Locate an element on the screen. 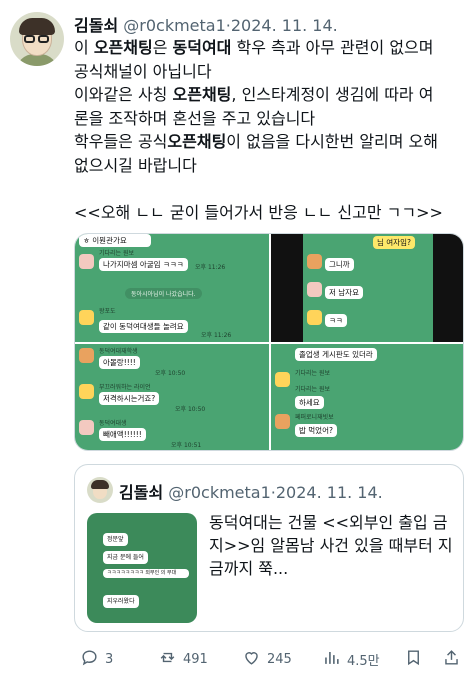  chat-bubble: ㅋㅋ is located at coordinates (336, 320).